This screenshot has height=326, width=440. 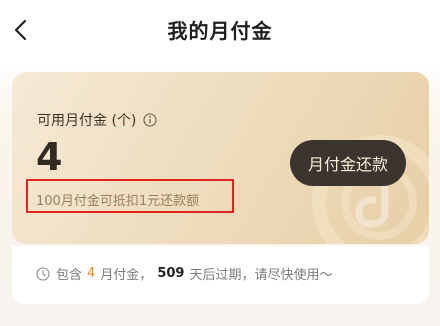 What do you see at coordinates (150, 120) in the screenshot?
I see `info-icon` at bounding box center [150, 120].